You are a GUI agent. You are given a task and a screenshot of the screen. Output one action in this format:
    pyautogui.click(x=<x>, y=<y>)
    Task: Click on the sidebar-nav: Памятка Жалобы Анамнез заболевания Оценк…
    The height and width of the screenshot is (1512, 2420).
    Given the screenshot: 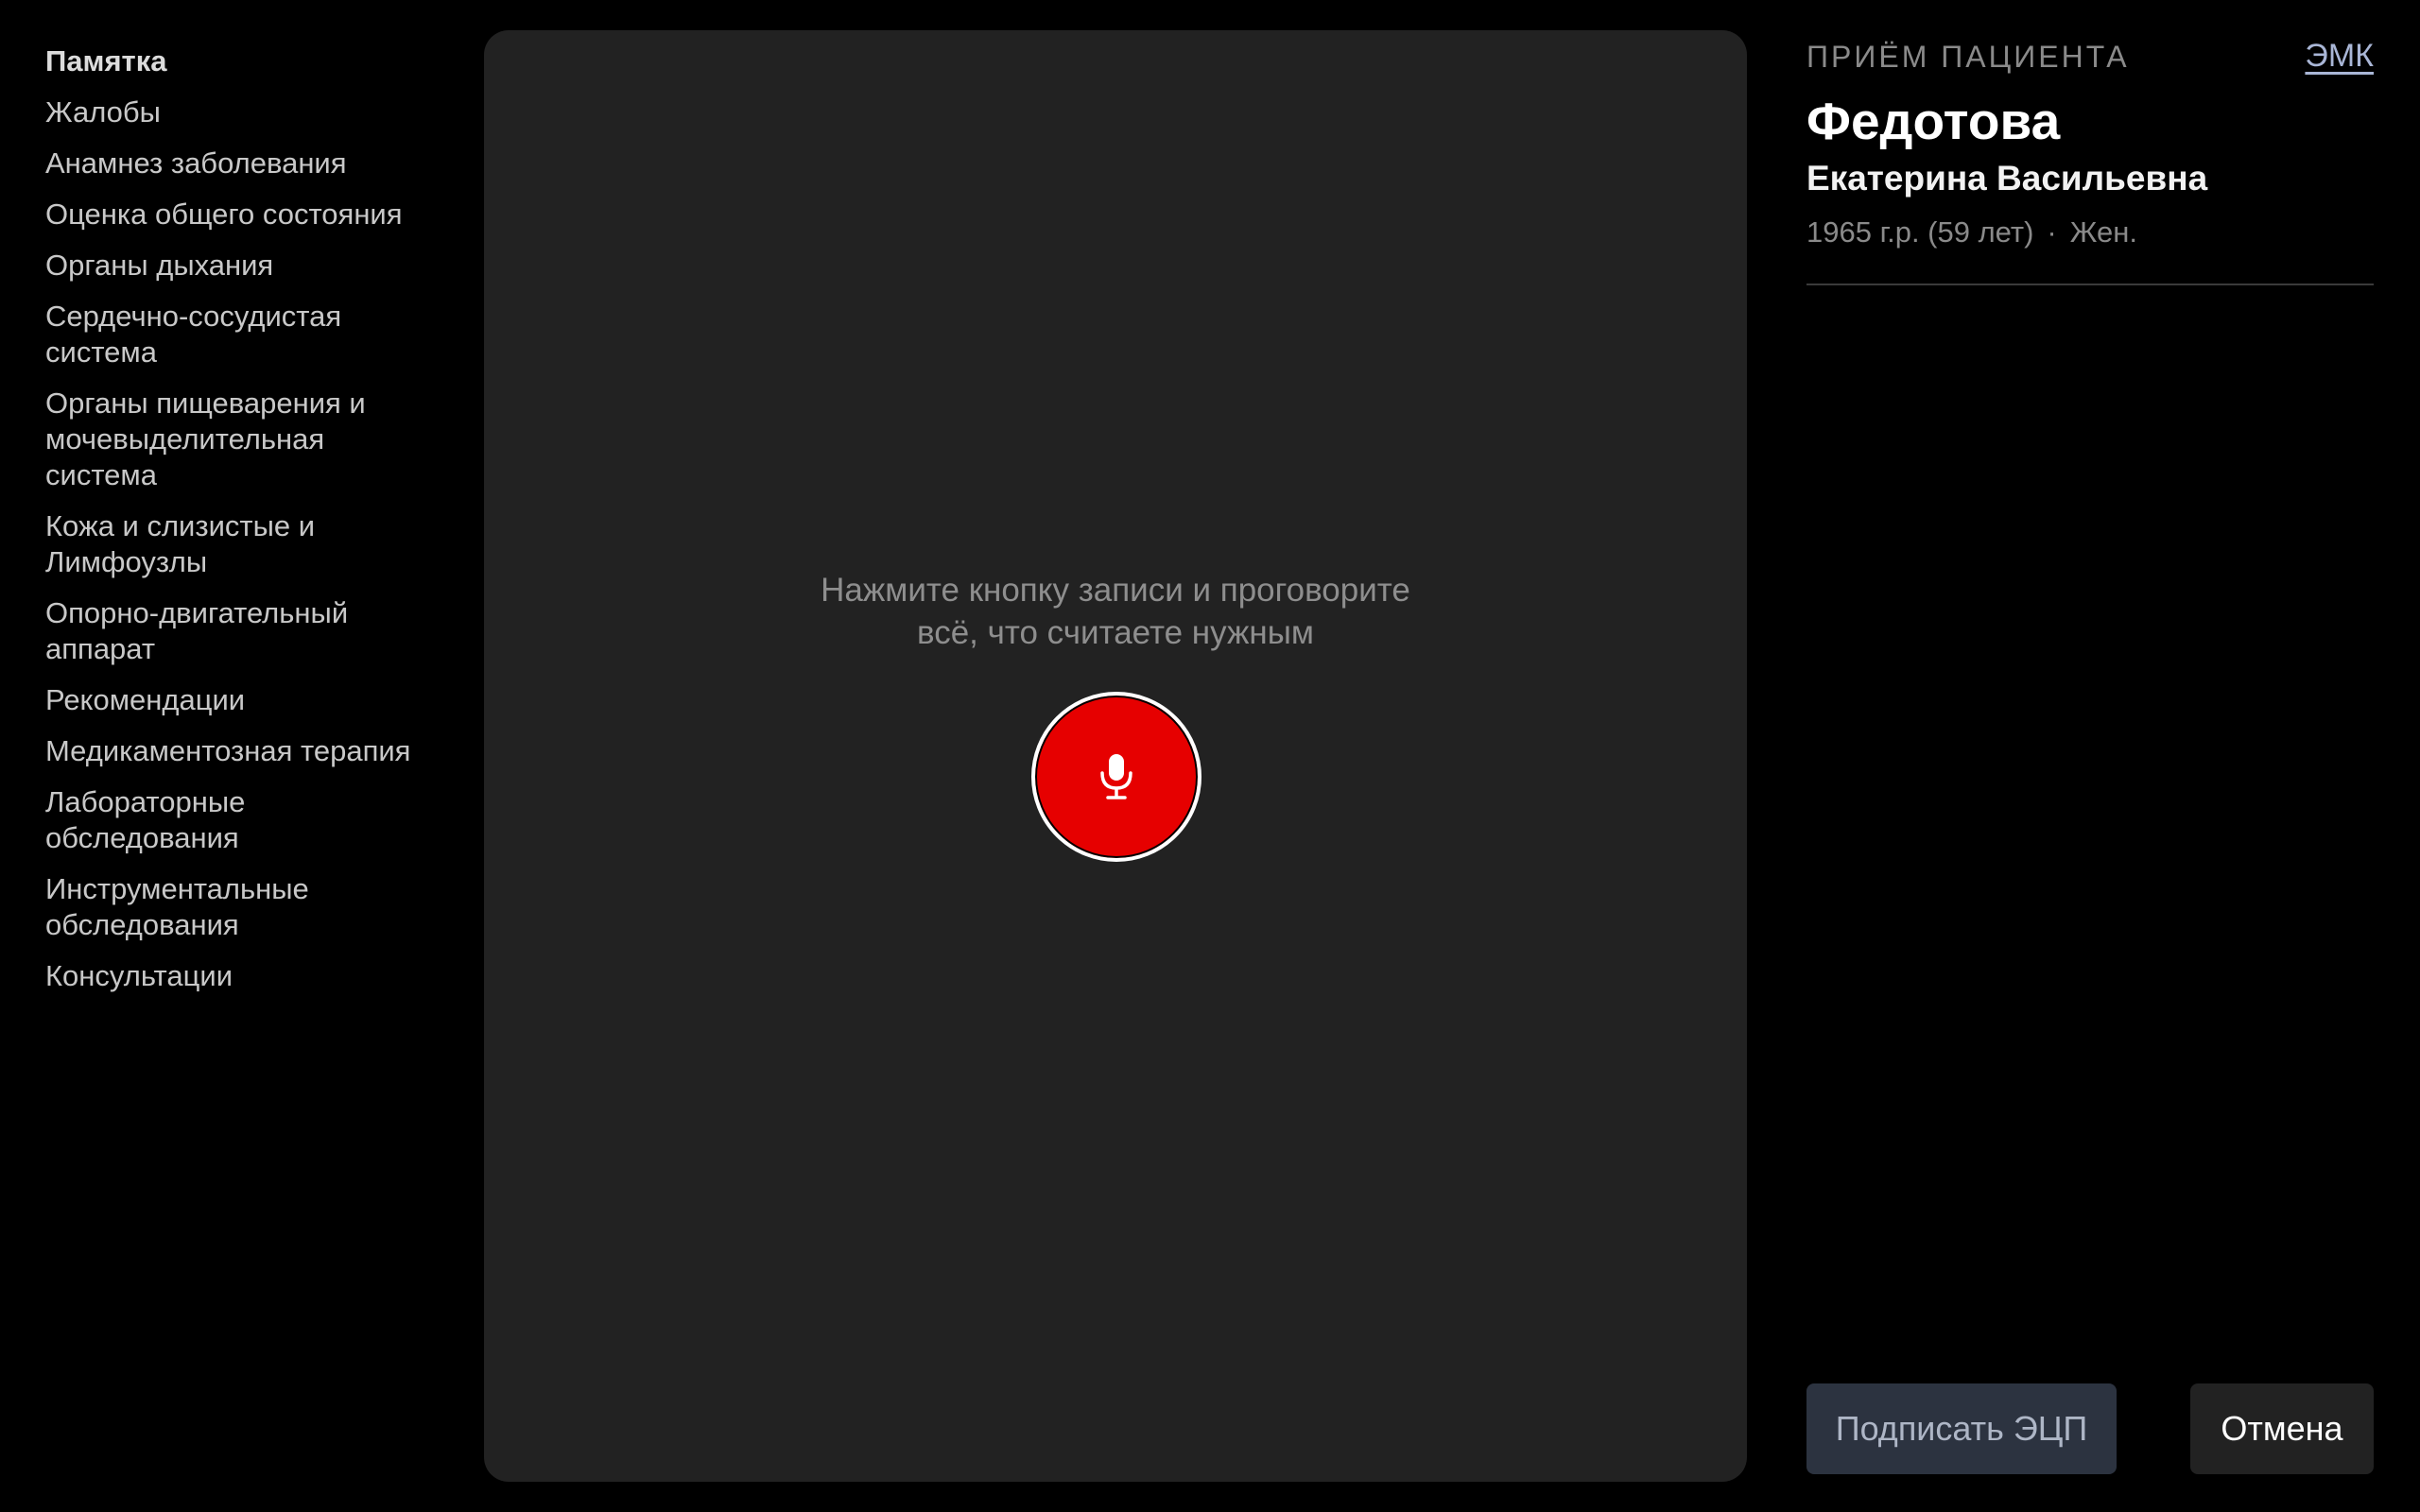 What is the action you would take?
    pyautogui.click(x=243, y=526)
    